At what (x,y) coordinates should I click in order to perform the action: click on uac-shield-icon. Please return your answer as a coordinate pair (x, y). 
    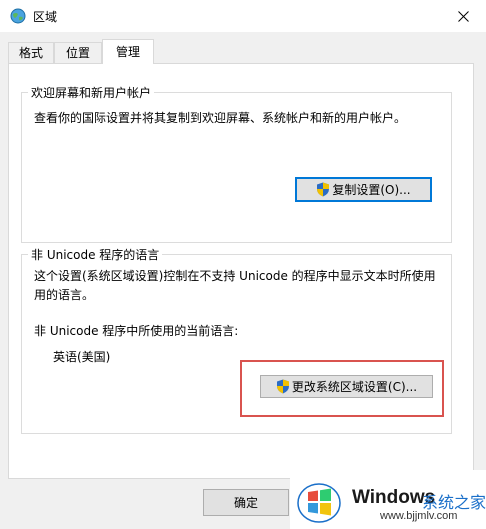
    Looking at the image, I should click on (323, 189).